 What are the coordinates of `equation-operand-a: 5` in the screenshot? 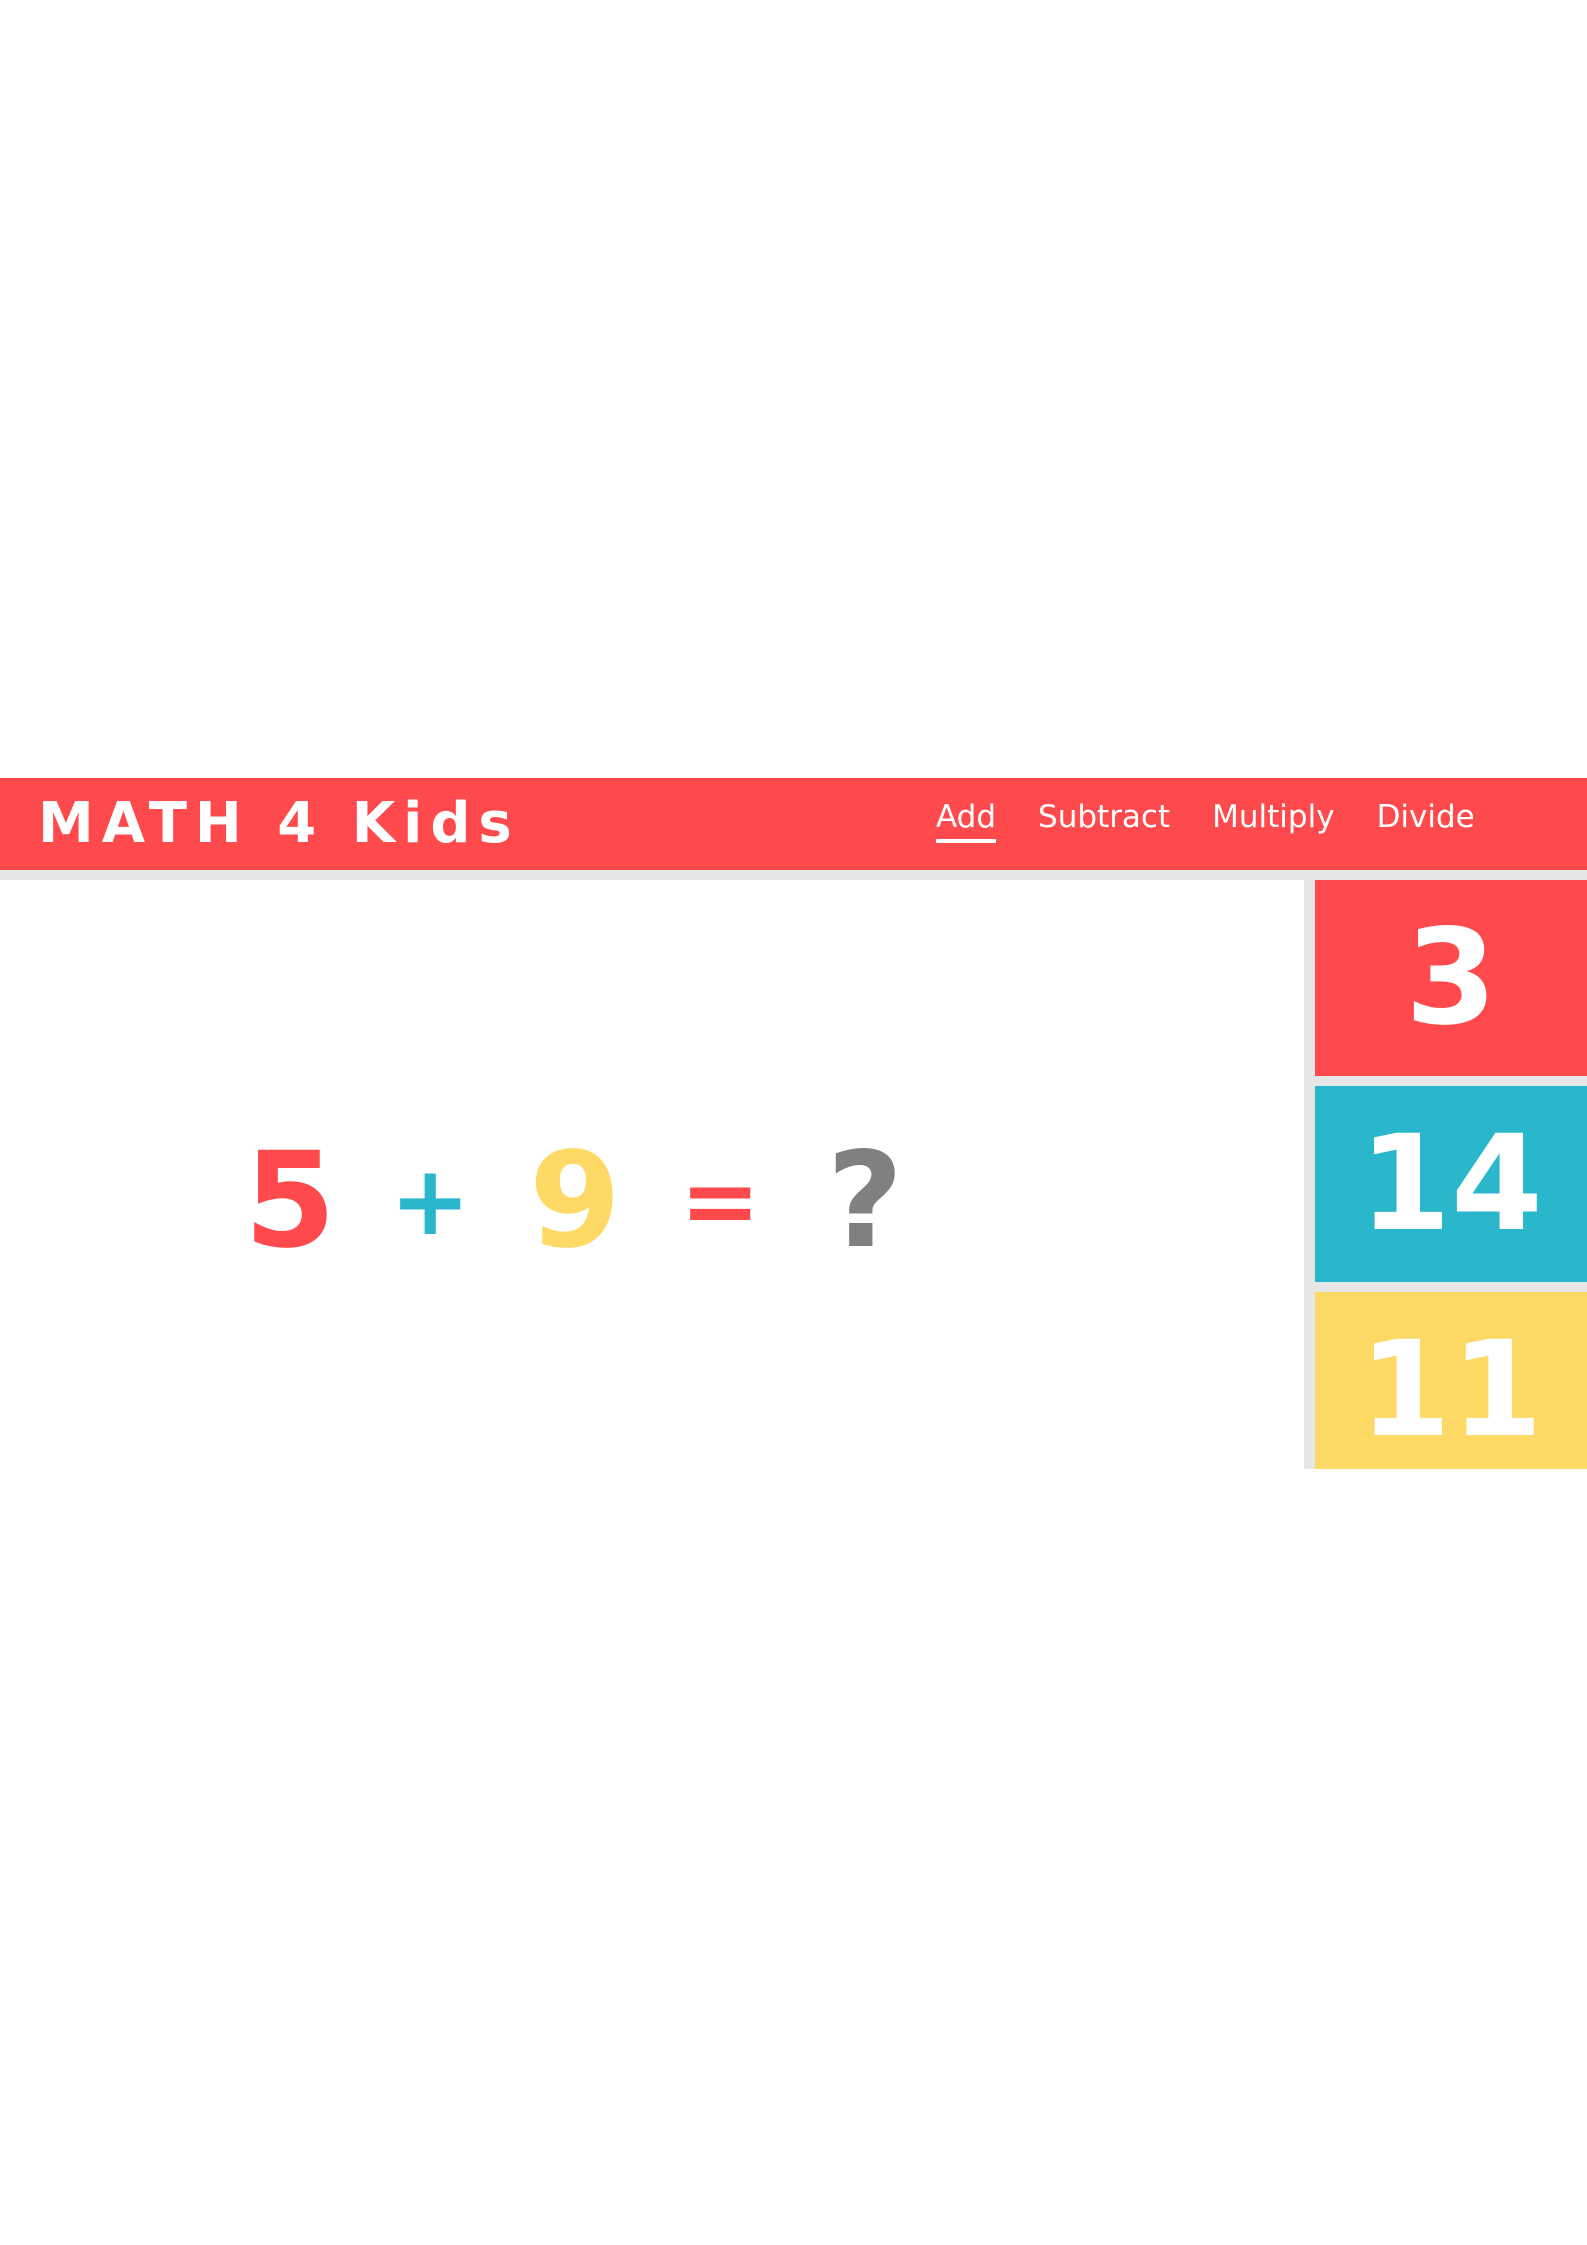 It's located at (290, 1201).